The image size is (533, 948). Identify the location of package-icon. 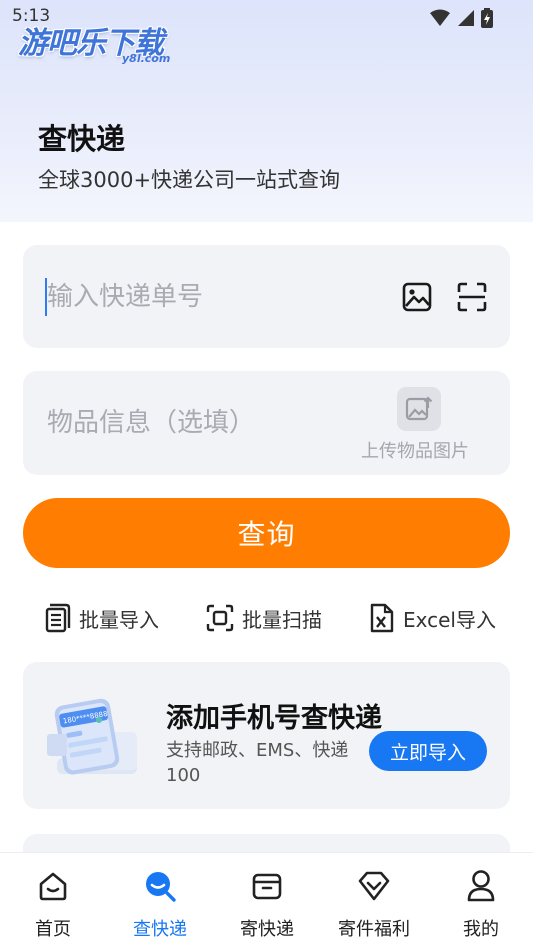
(267, 886).